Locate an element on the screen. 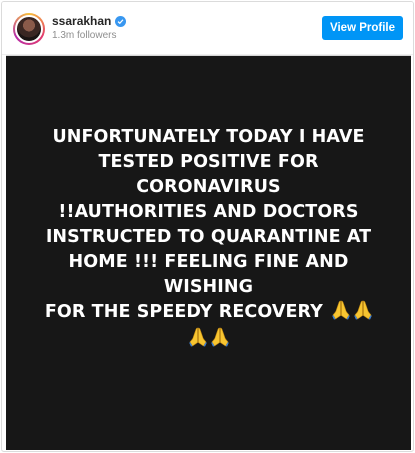 This screenshot has width=415, height=453. post-header: ssarakhan 1.3m followers View Profile is located at coordinates (207, 28).